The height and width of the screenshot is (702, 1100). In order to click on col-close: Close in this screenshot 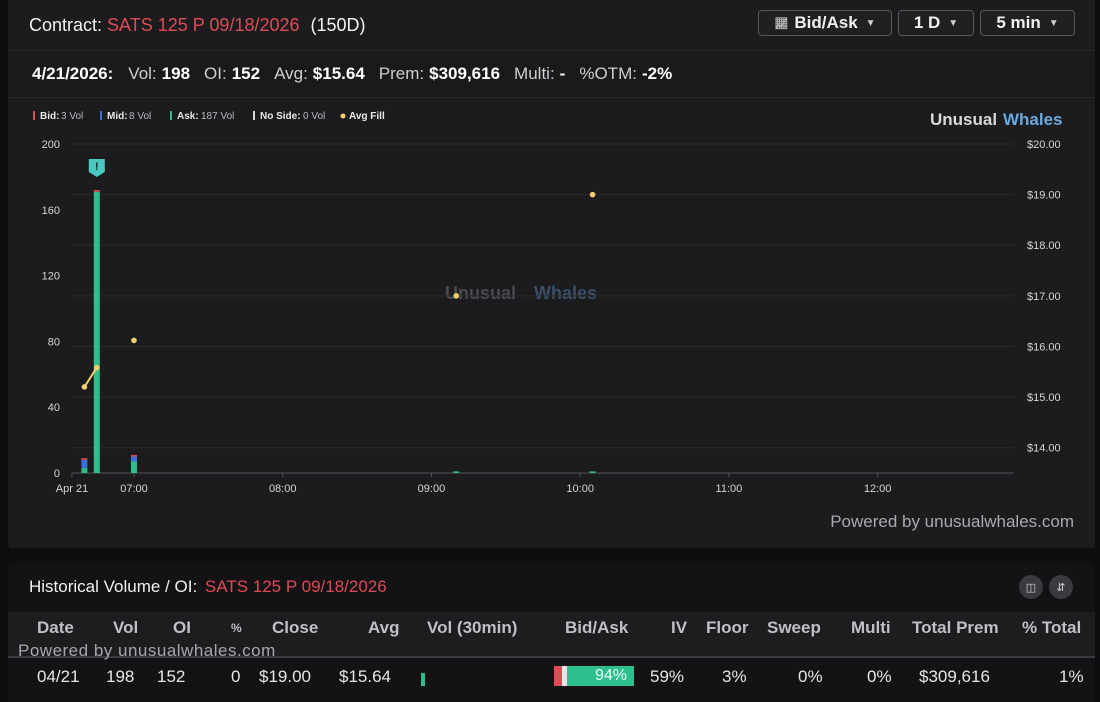, I will do `click(295, 628)`.